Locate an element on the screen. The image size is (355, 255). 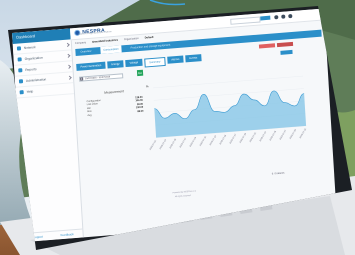
tab-events: Events is located at coordinates (193, 58).